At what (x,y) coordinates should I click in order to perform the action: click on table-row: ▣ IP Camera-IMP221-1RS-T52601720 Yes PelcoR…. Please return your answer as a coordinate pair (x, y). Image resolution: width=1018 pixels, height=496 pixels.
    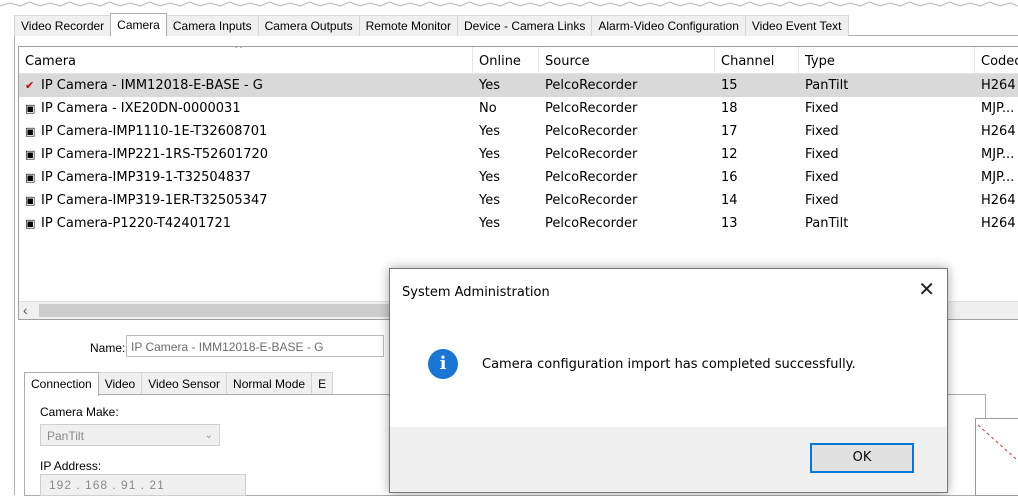
    Looking at the image, I should click on (518, 154).